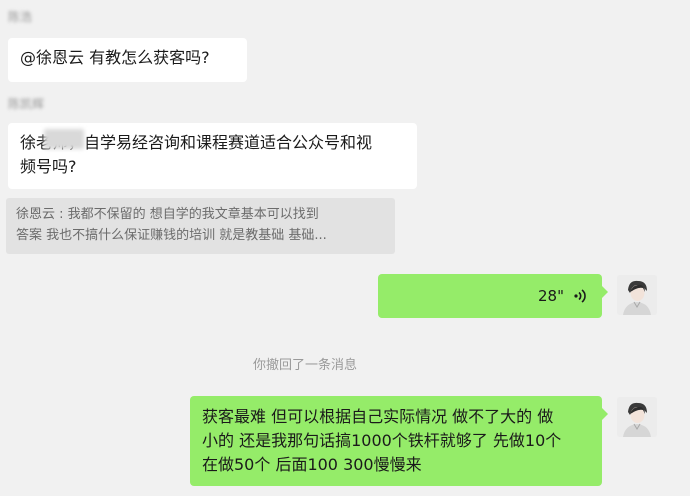  I want to click on quote-text-line: 徐恩云 : 我都不保留的 想自学的我文章基本可以找到, so click(167, 214).